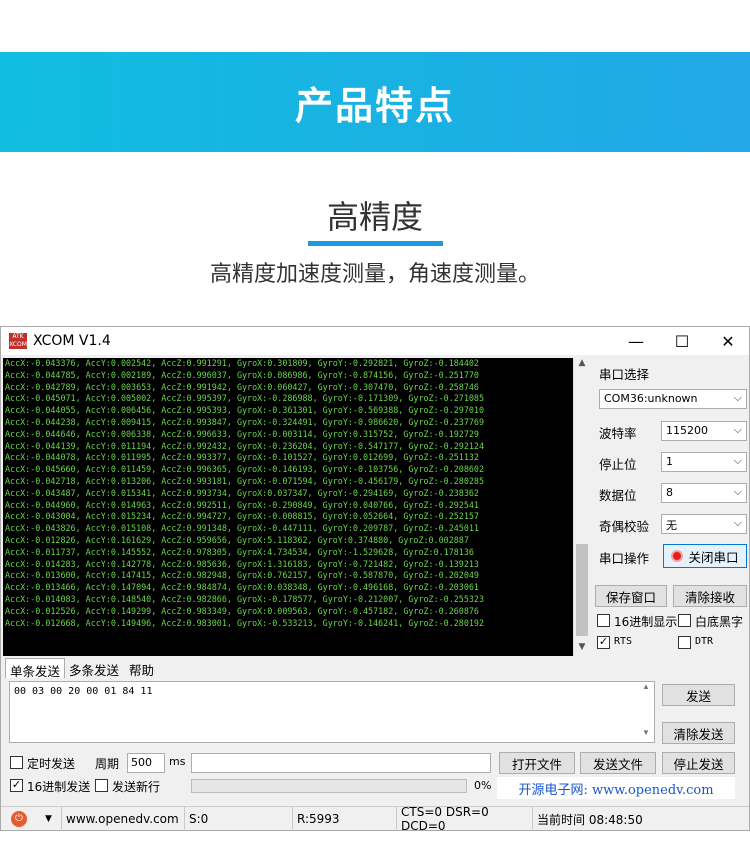  What do you see at coordinates (698, 763) in the screenshot?
I see `stop-send-button: 停止发送` at bounding box center [698, 763].